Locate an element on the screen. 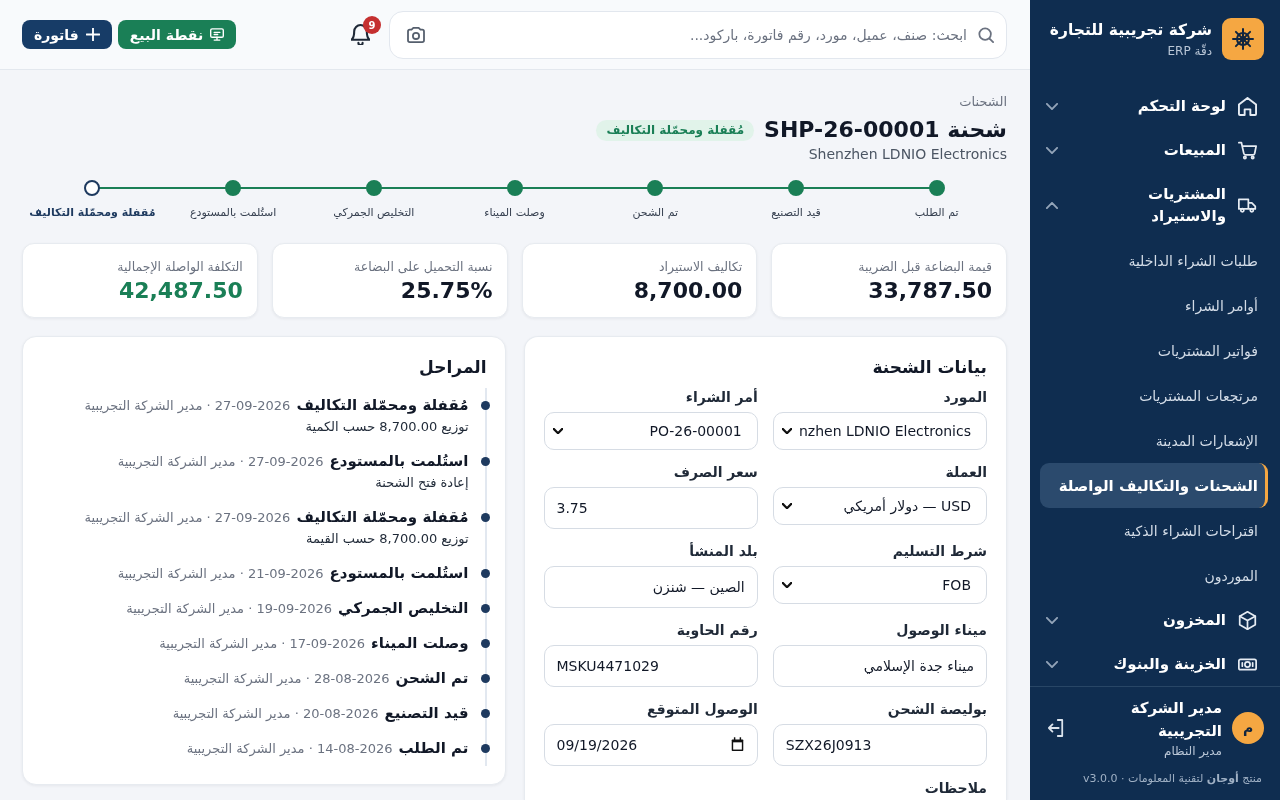 The image size is (1280, 800). new-invoice-button: فاتورة is located at coordinates (67, 34).